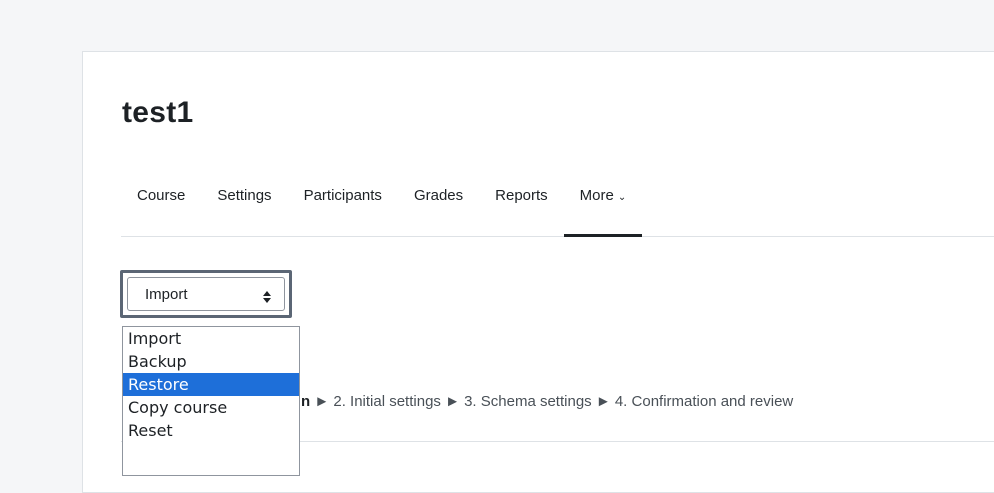 This screenshot has width=994, height=493. Describe the element at coordinates (211, 384) in the screenshot. I see `option-restore: Restore` at that location.